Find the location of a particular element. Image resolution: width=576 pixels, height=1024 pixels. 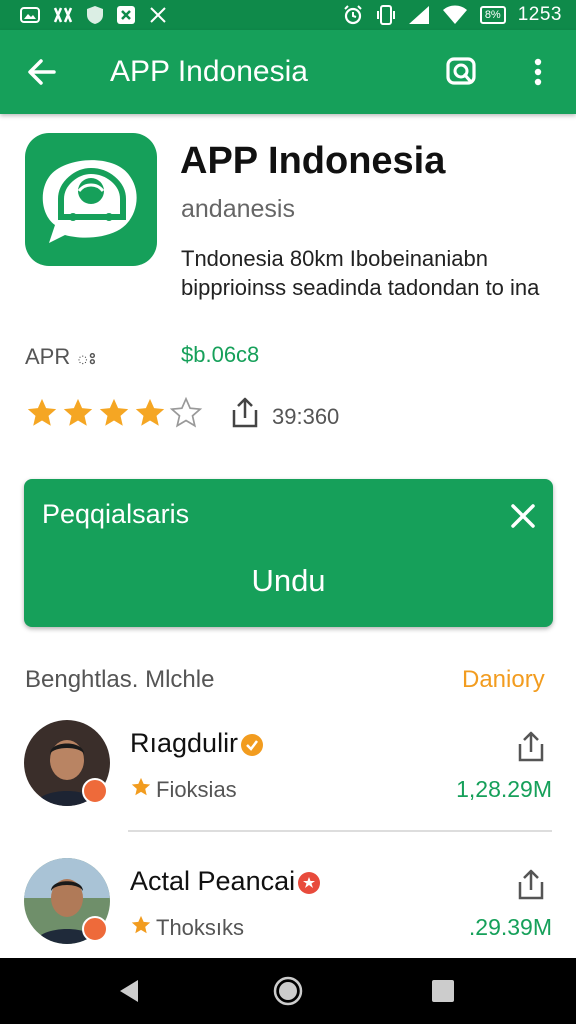

install-banner: Peqqialsaris Undu is located at coordinates (288, 553).